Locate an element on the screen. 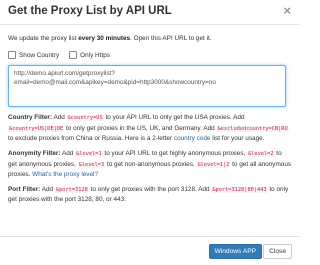  code-snippet: &port=3128 is located at coordinates (71, 189).